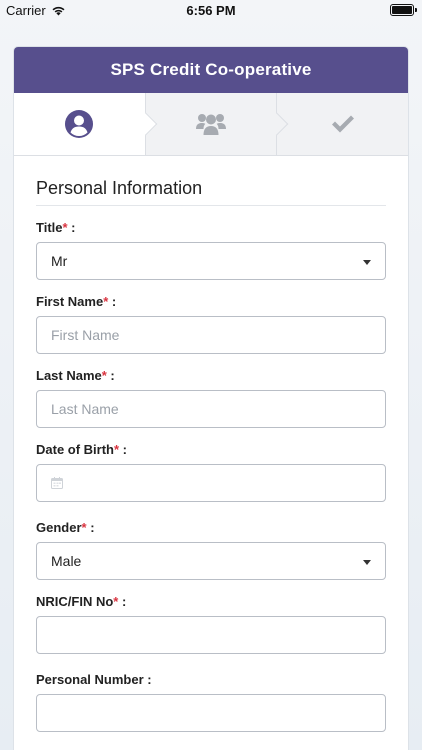 The image size is (422, 750). I want to click on first-name-input: First Name, so click(211, 335).